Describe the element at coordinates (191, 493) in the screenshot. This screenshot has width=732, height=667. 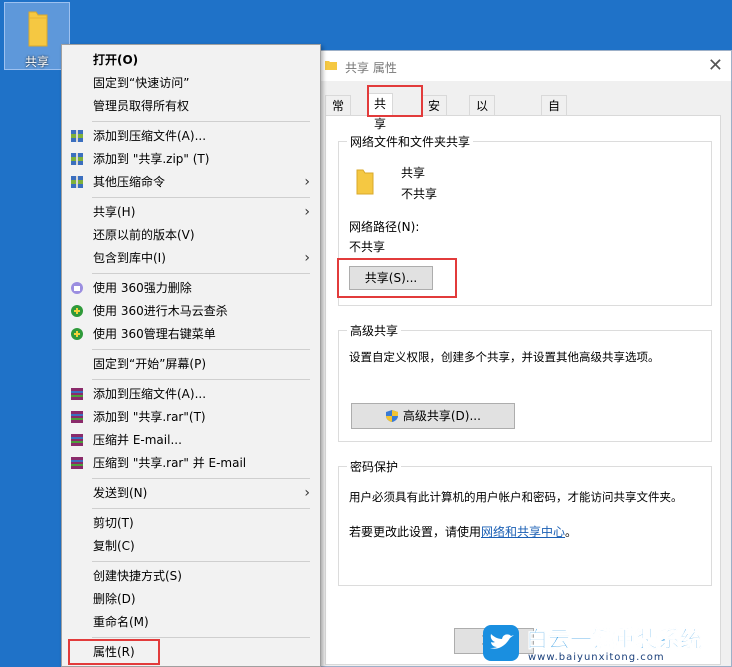
I see `menu-item-send-to: 发送到(N) ›` at that location.